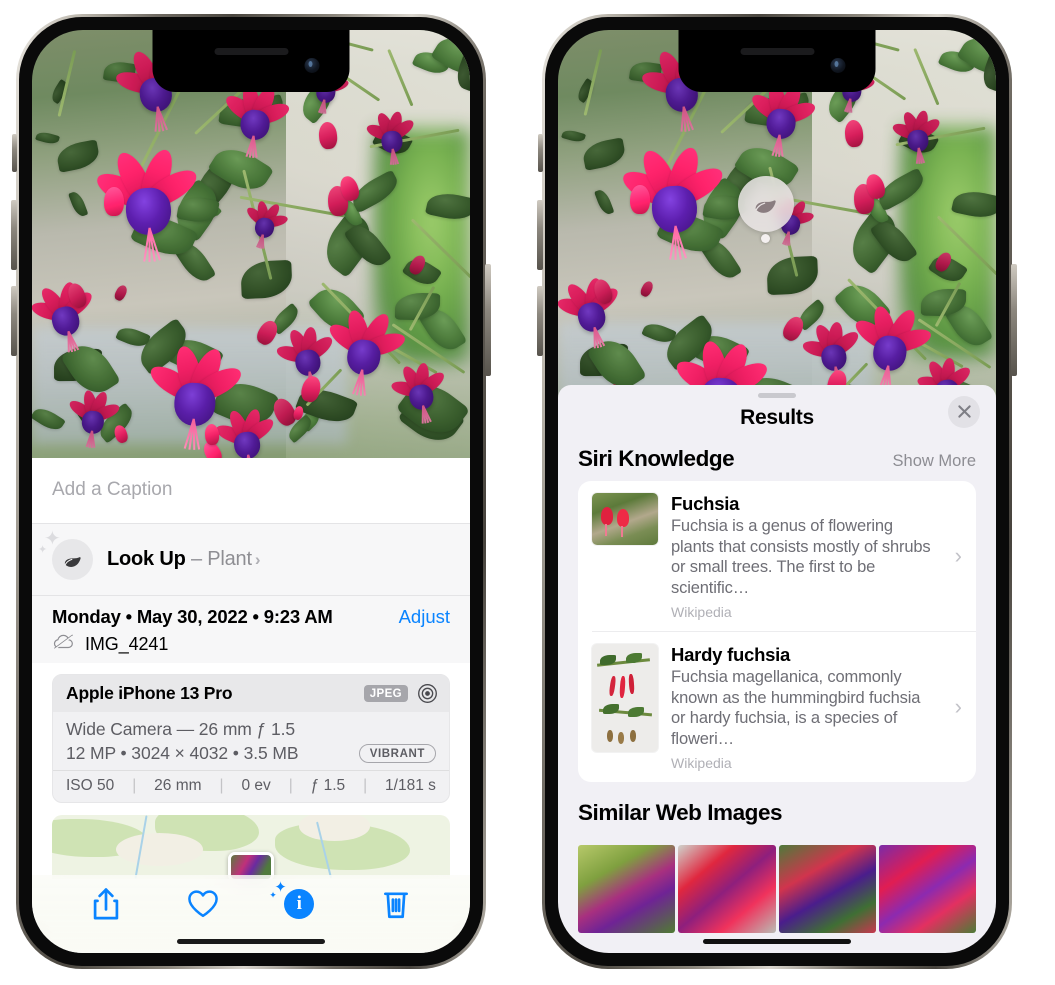 The image size is (1055, 985). Describe the element at coordinates (65, 554) in the screenshot. I see `leaf-icon: ✦ ✦` at that location.